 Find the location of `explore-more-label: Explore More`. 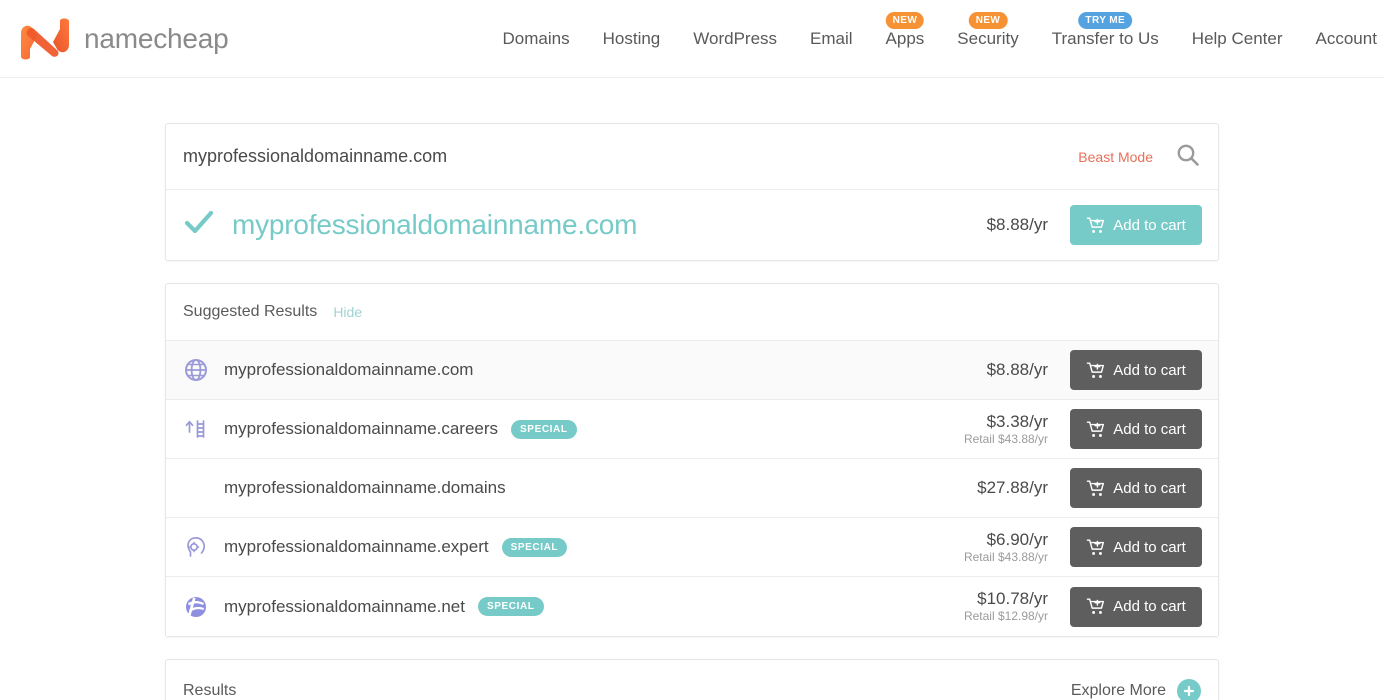

explore-more-label: Explore More is located at coordinates (1118, 690).